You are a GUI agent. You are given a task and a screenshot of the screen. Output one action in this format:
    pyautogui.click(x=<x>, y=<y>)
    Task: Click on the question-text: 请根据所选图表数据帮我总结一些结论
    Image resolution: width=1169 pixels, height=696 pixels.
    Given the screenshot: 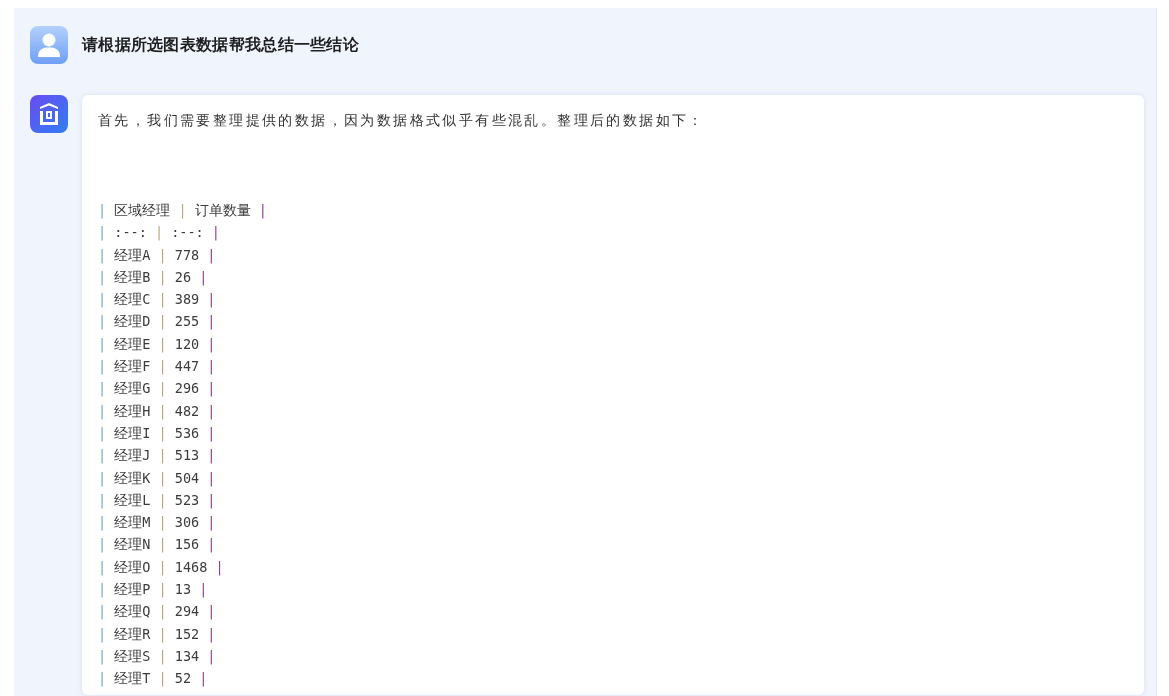 What is the action you would take?
    pyautogui.click(x=221, y=45)
    